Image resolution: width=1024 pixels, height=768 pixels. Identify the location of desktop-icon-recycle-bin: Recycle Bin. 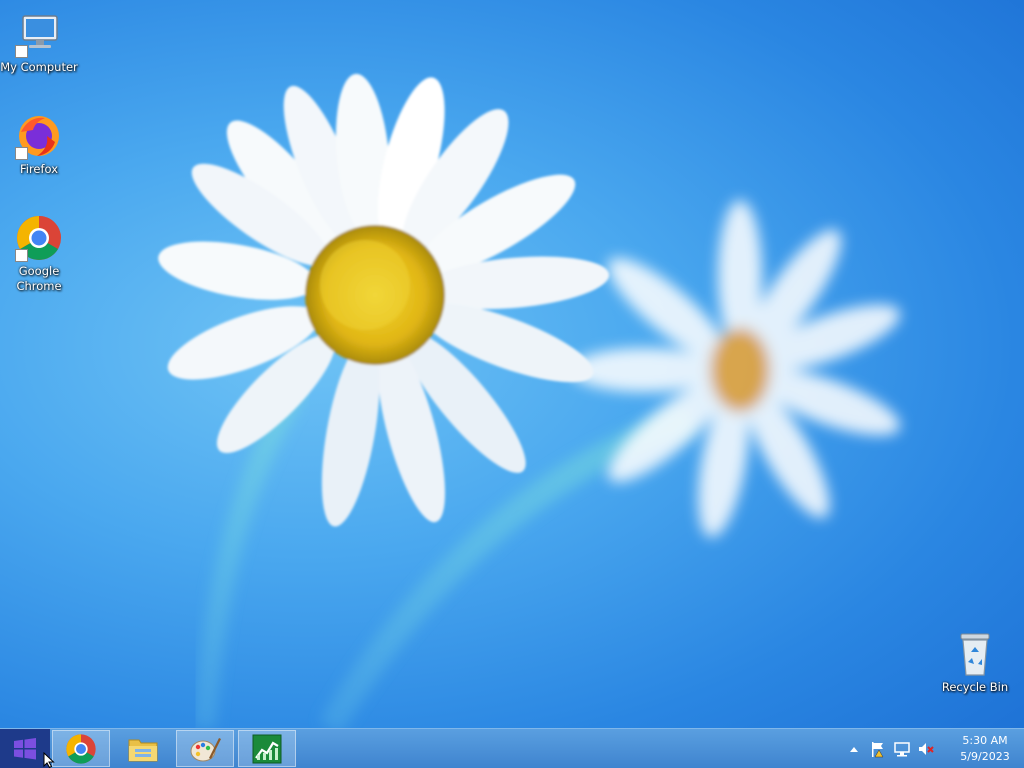
(975, 662).